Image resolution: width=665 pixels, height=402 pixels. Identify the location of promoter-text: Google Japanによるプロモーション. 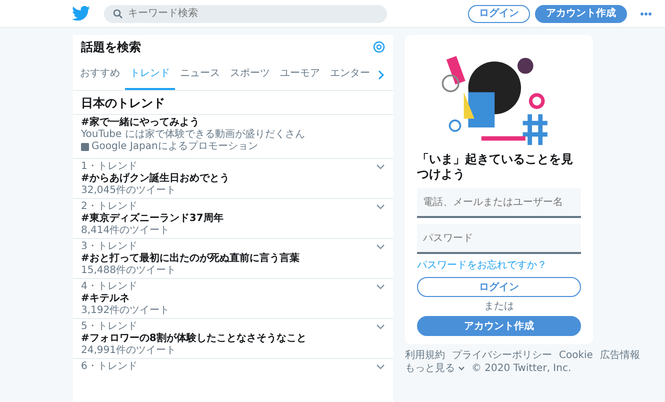
(175, 147).